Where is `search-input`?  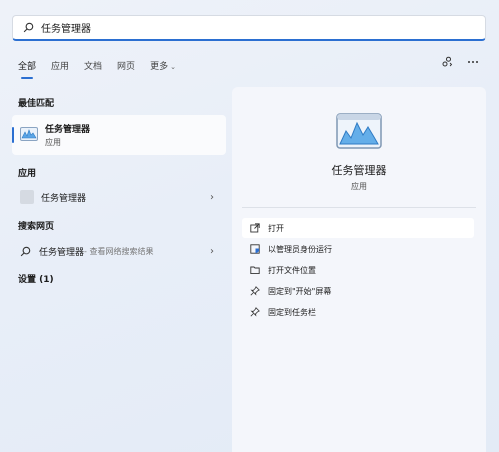 search-input is located at coordinates (251, 27).